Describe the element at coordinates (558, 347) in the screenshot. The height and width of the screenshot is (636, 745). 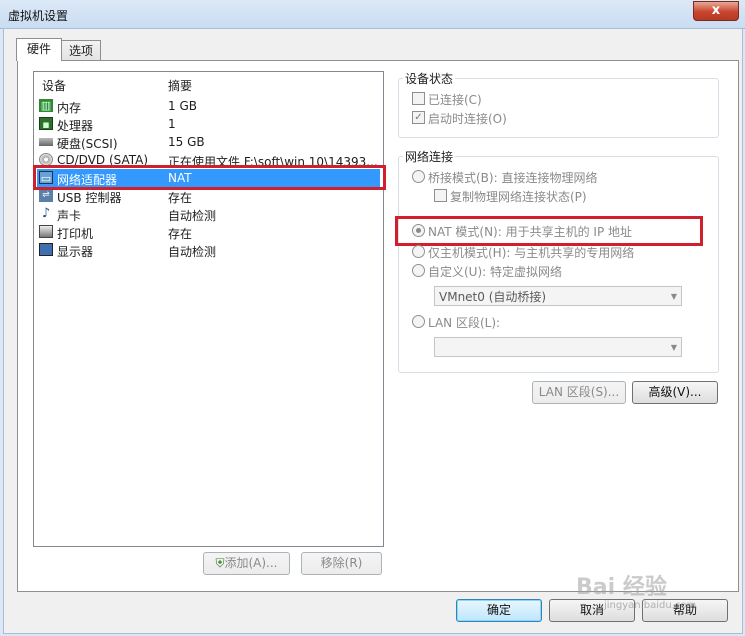
I see `lan-segment-select: ▼` at that location.